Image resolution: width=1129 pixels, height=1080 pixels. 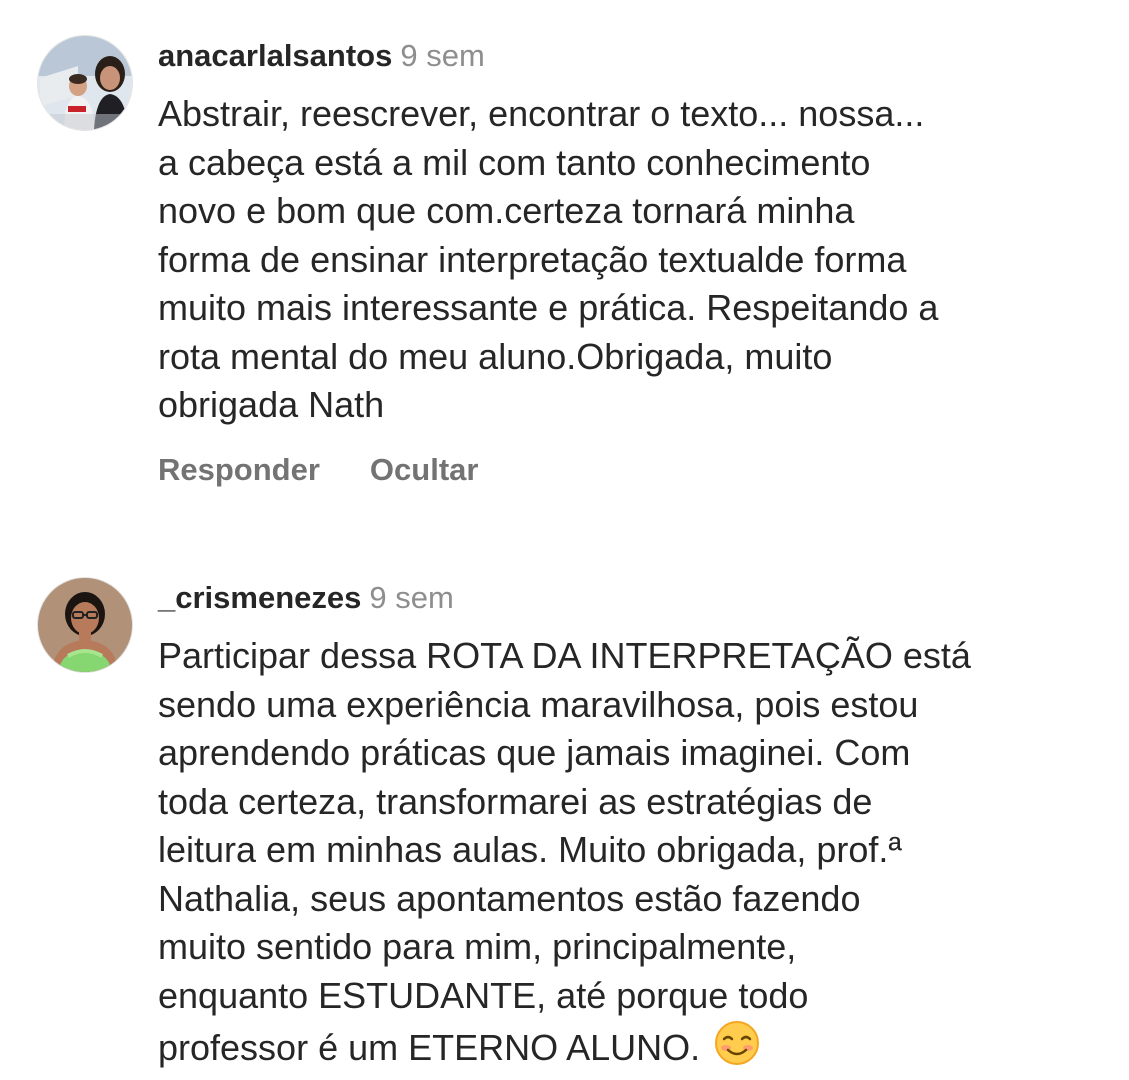 I want to click on comment-text-line: rota mental do meu aluno.Obrigada, muito, so click(x=495, y=356).